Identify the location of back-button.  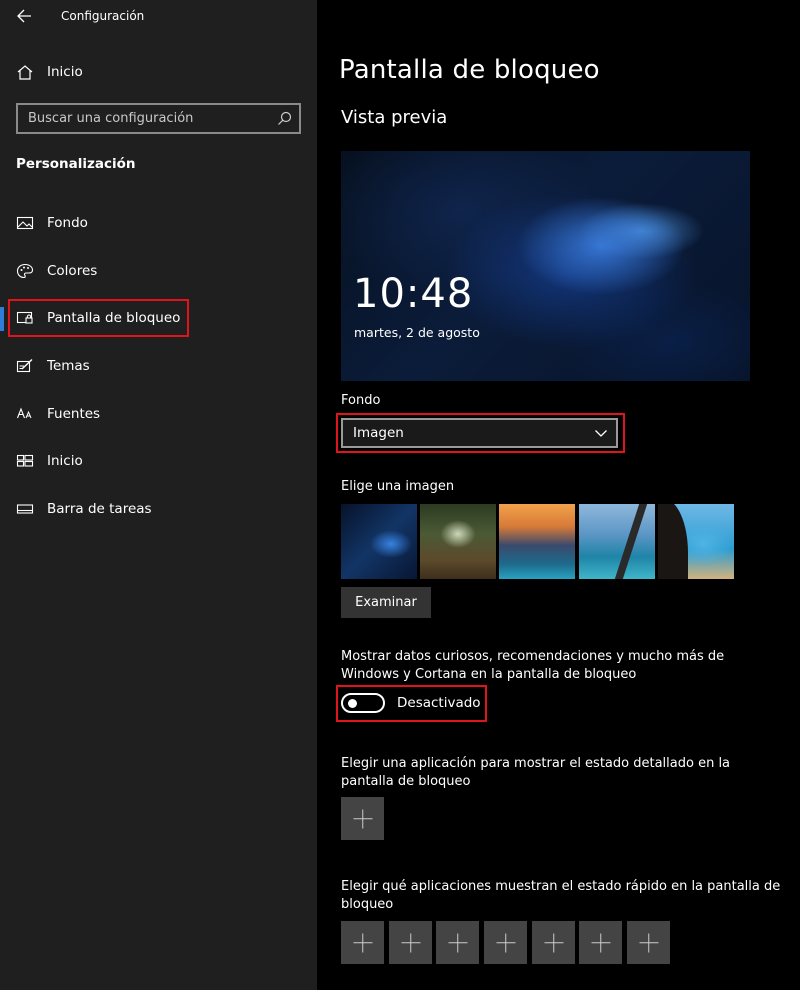
(25, 16).